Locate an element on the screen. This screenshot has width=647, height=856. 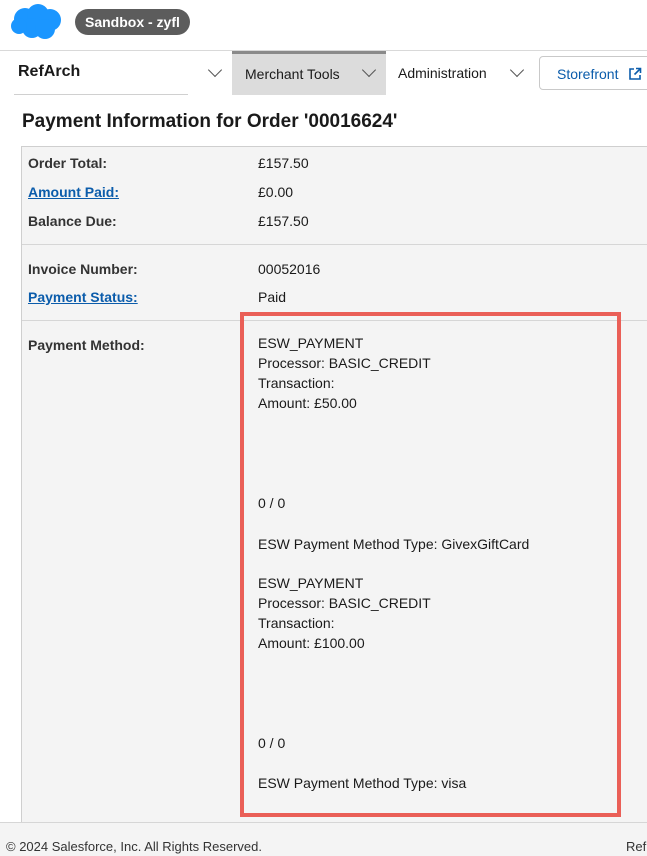
top-bar: Sandbox - zyfl is located at coordinates (323, 25).